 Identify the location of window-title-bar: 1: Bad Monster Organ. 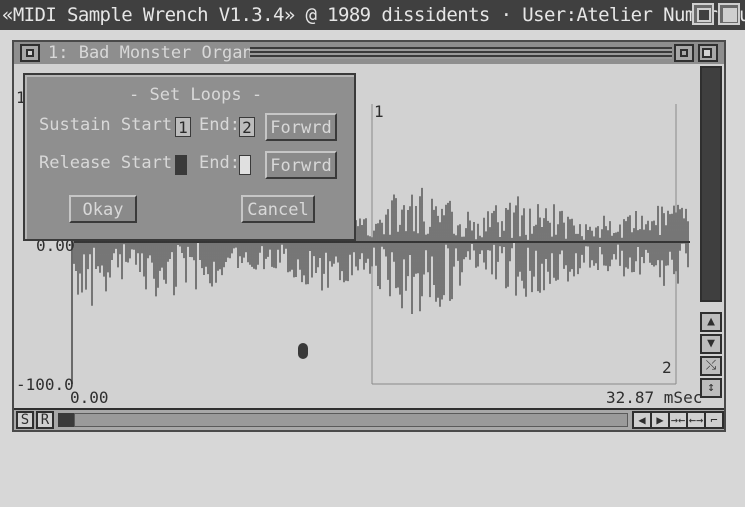
(369, 53).